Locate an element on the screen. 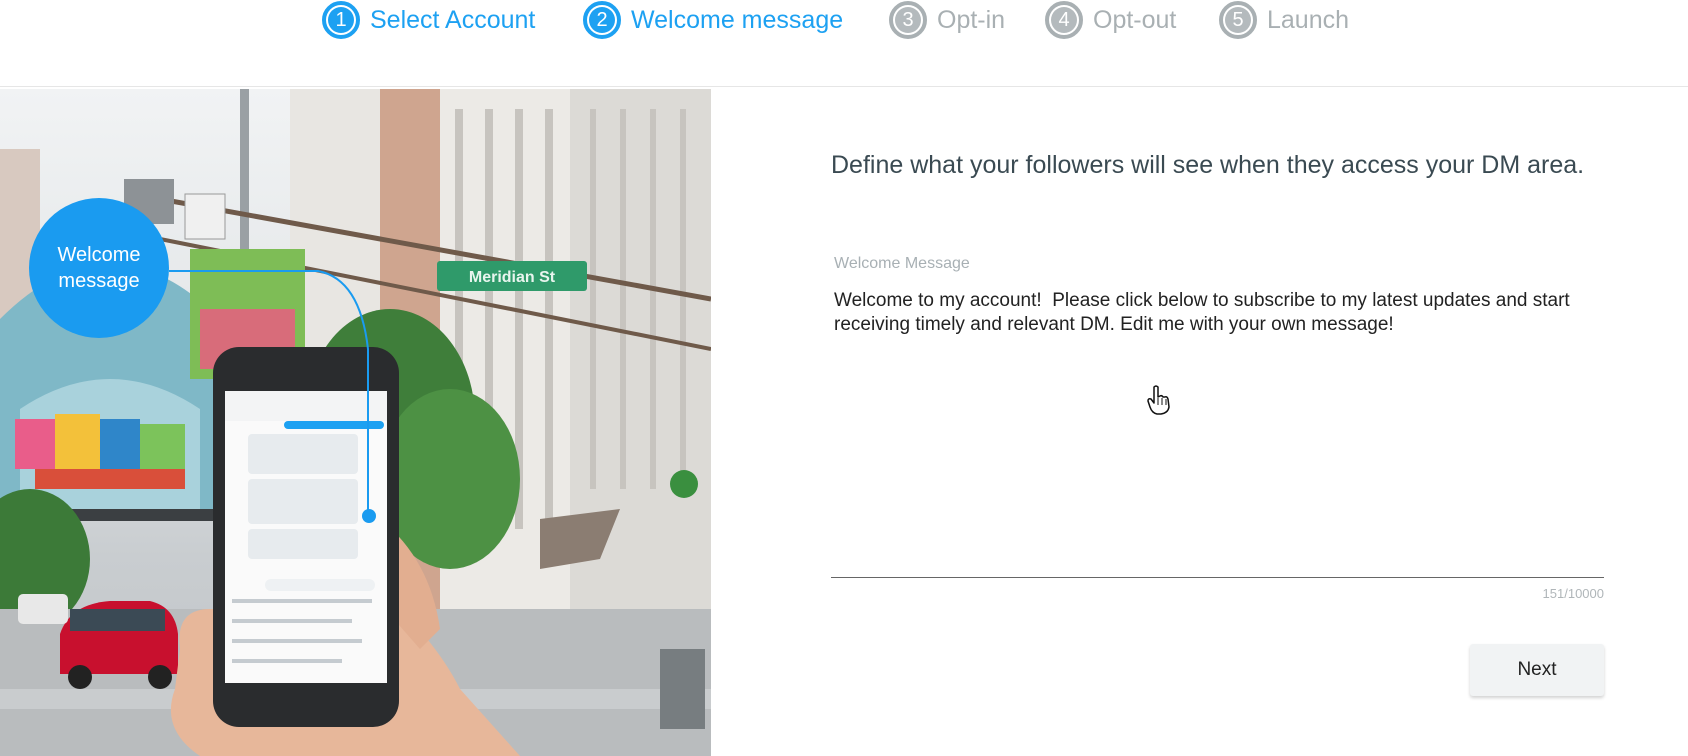 The width and height of the screenshot is (1688, 756). step-number-circle: 3 is located at coordinates (908, 20).